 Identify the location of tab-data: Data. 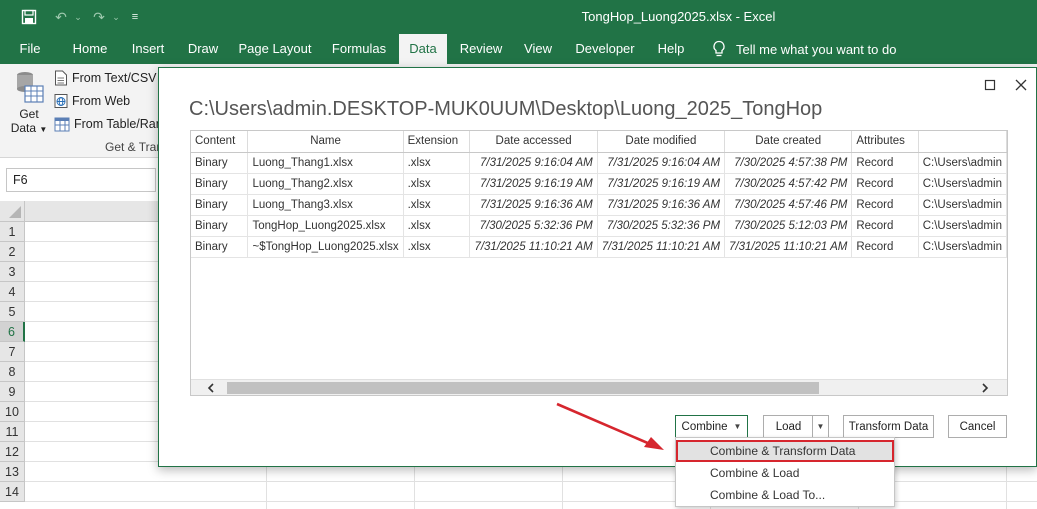
(423, 49).